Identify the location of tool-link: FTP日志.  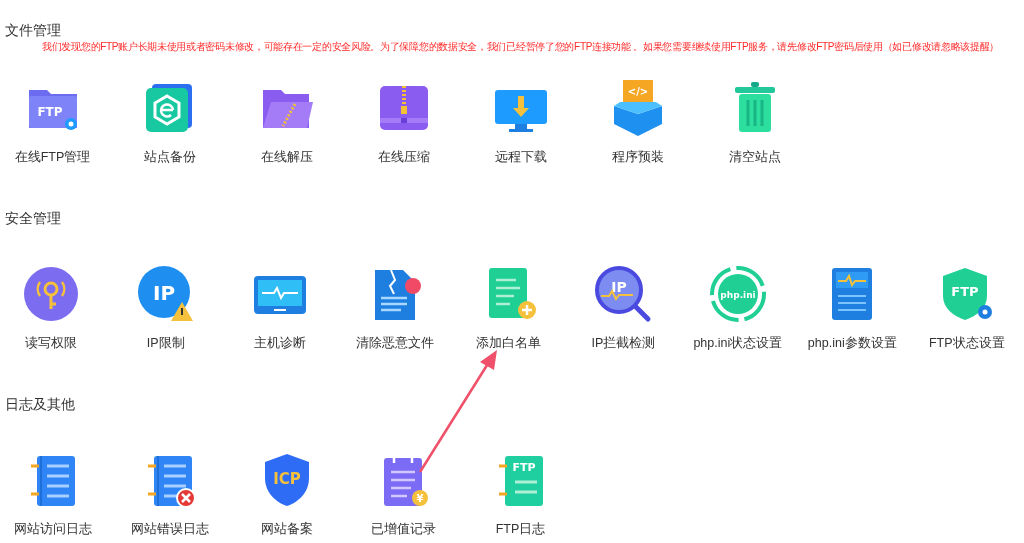
(520, 529).